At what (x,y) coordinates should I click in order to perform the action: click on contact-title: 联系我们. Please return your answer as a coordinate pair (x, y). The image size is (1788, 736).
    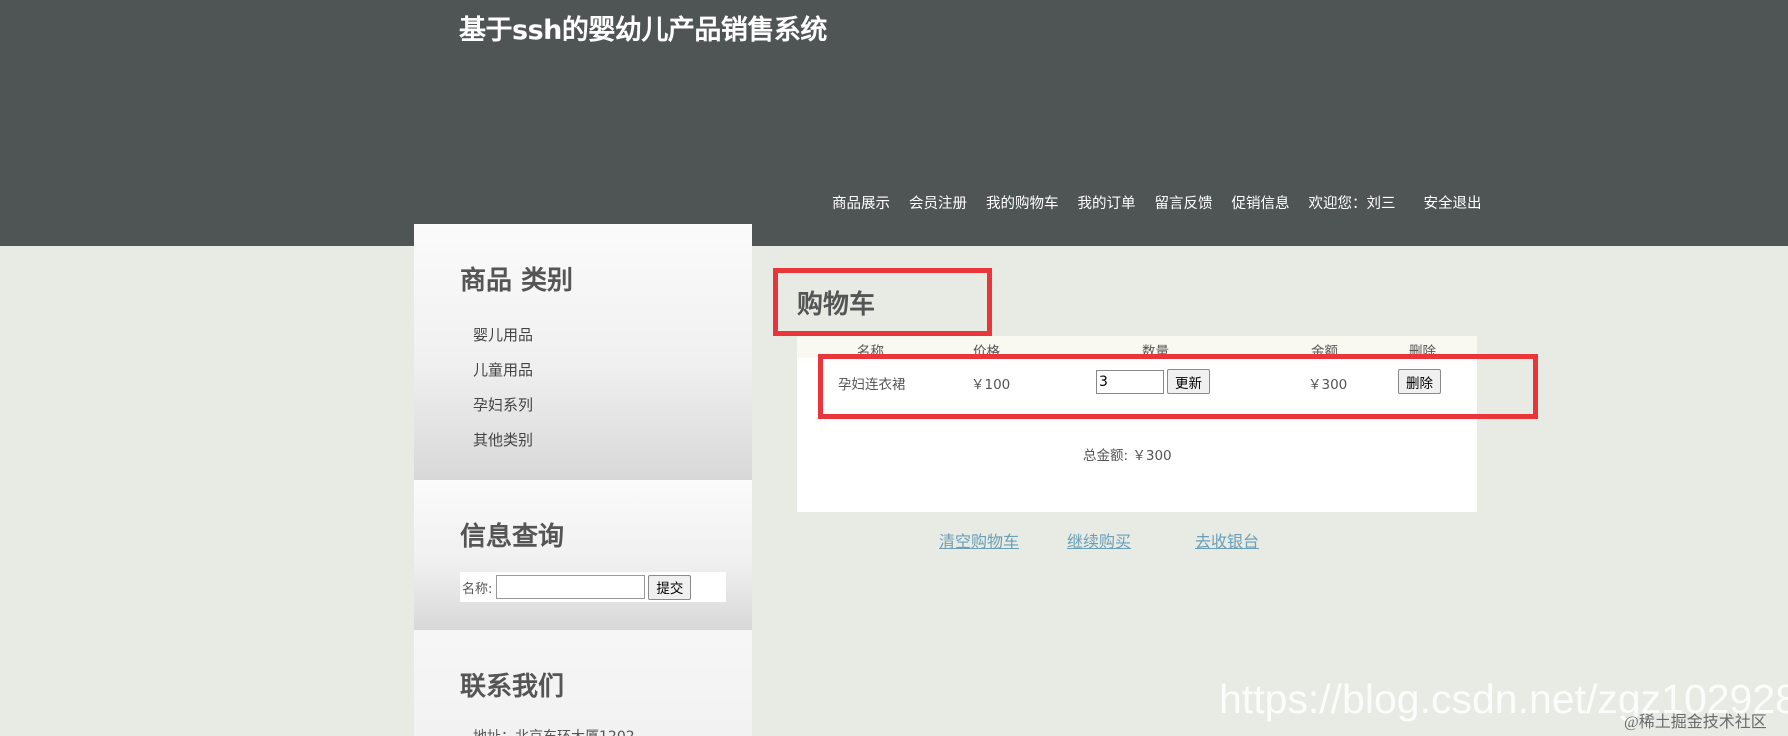
    Looking at the image, I should click on (512, 687).